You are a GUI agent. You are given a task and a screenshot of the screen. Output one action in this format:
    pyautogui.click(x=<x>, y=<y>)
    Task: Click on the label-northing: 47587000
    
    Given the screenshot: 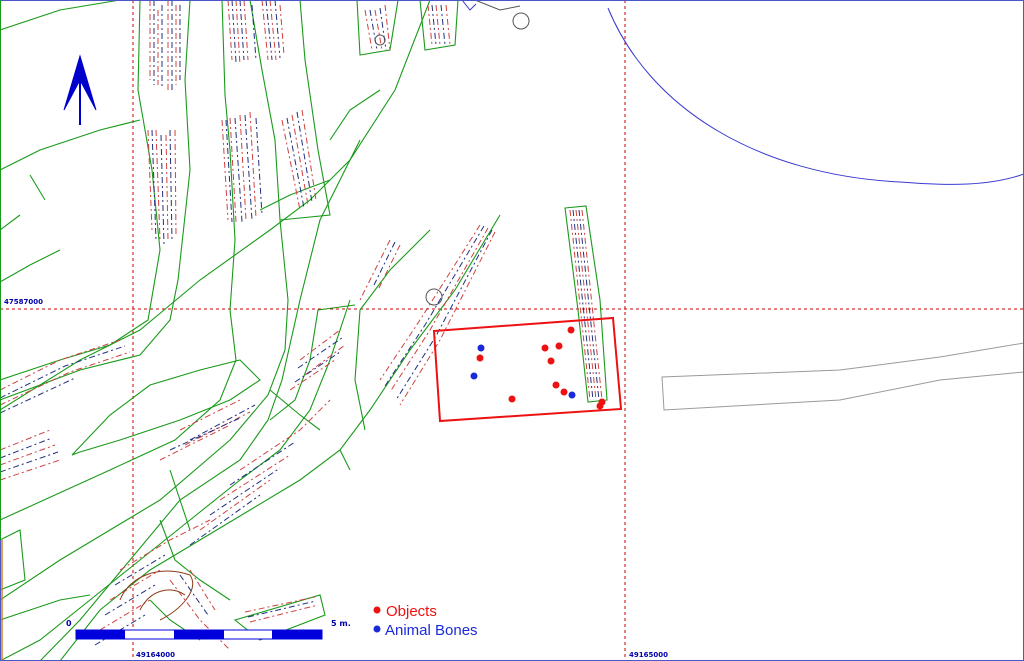 What is the action you would take?
    pyautogui.click(x=23, y=302)
    